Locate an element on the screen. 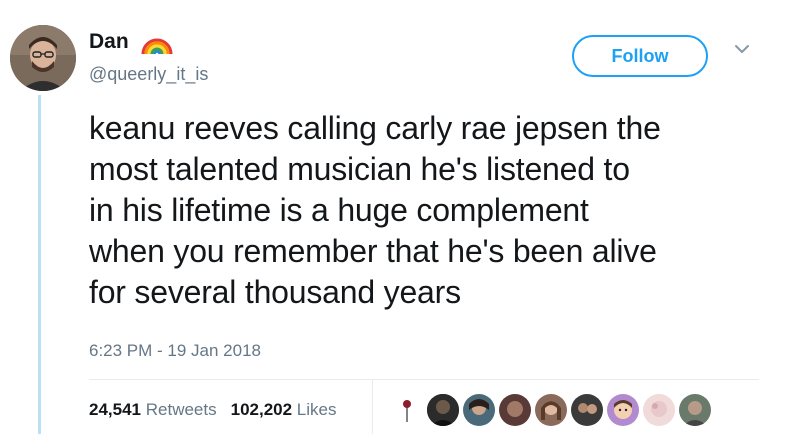 This screenshot has height=434, width=798. chevron-down-icon is located at coordinates (742, 49).